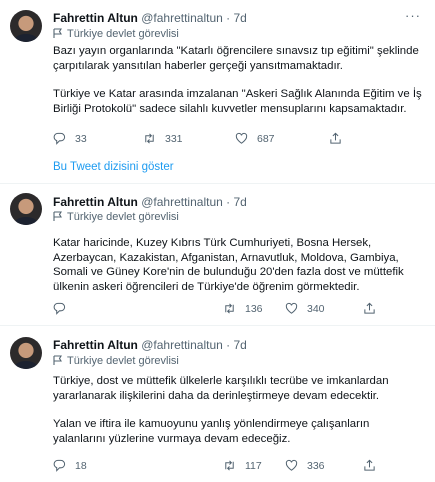 The height and width of the screenshot is (482, 435). What do you see at coordinates (81, 138) in the screenshot?
I see `reply-count: 33` at bounding box center [81, 138].